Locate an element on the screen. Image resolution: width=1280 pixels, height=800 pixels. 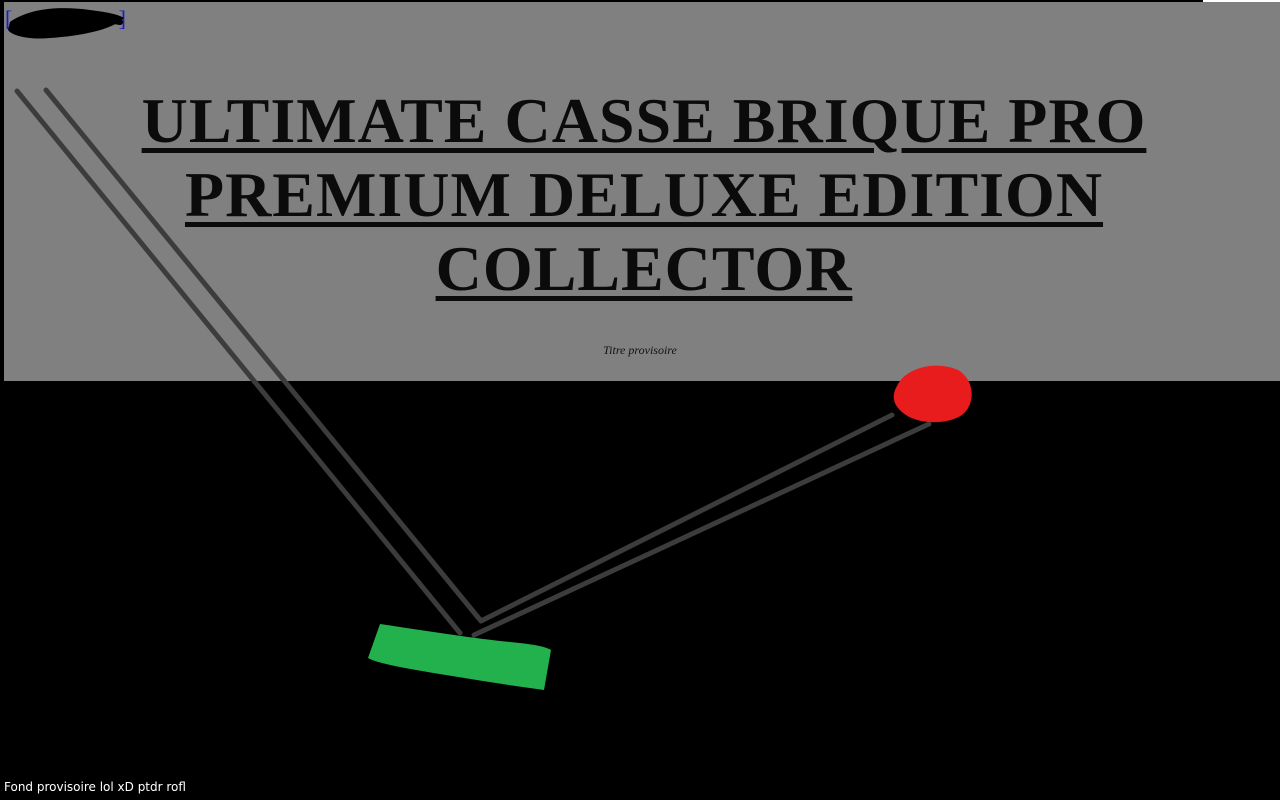
trajectory-line-outgoing-lower is located at coordinates (701, 529).